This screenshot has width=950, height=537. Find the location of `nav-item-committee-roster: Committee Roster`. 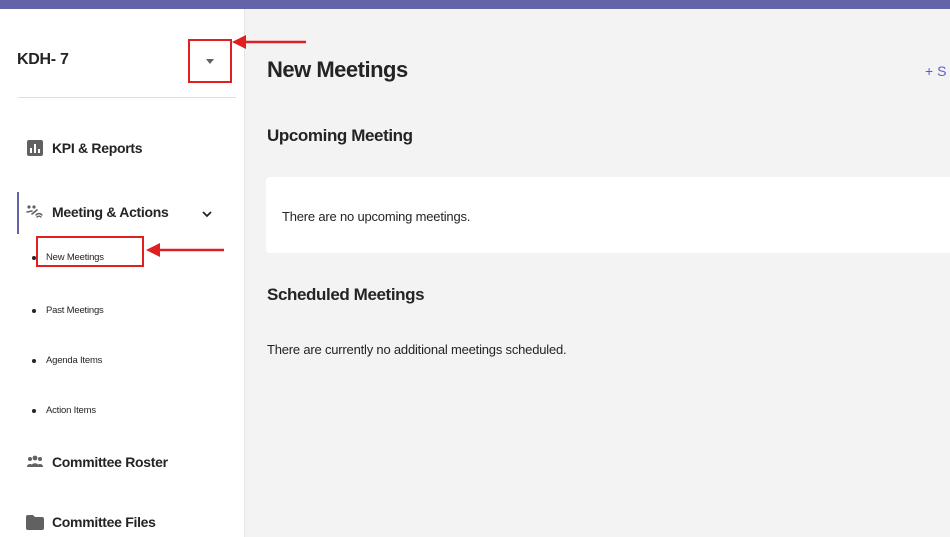

nav-item-committee-roster: Committee Roster is located at coordinates (84, 462).